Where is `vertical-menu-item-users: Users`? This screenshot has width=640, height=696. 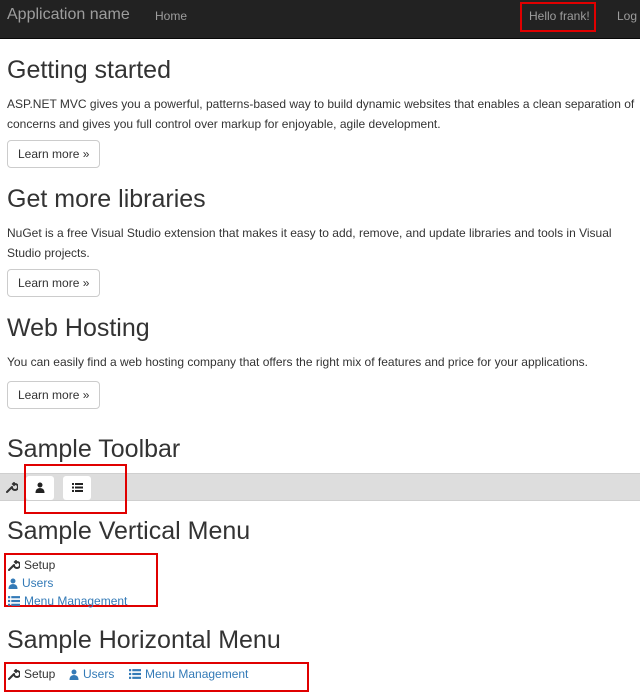
vertical-menu-item-users: Users is located at coordinates (30, 583).